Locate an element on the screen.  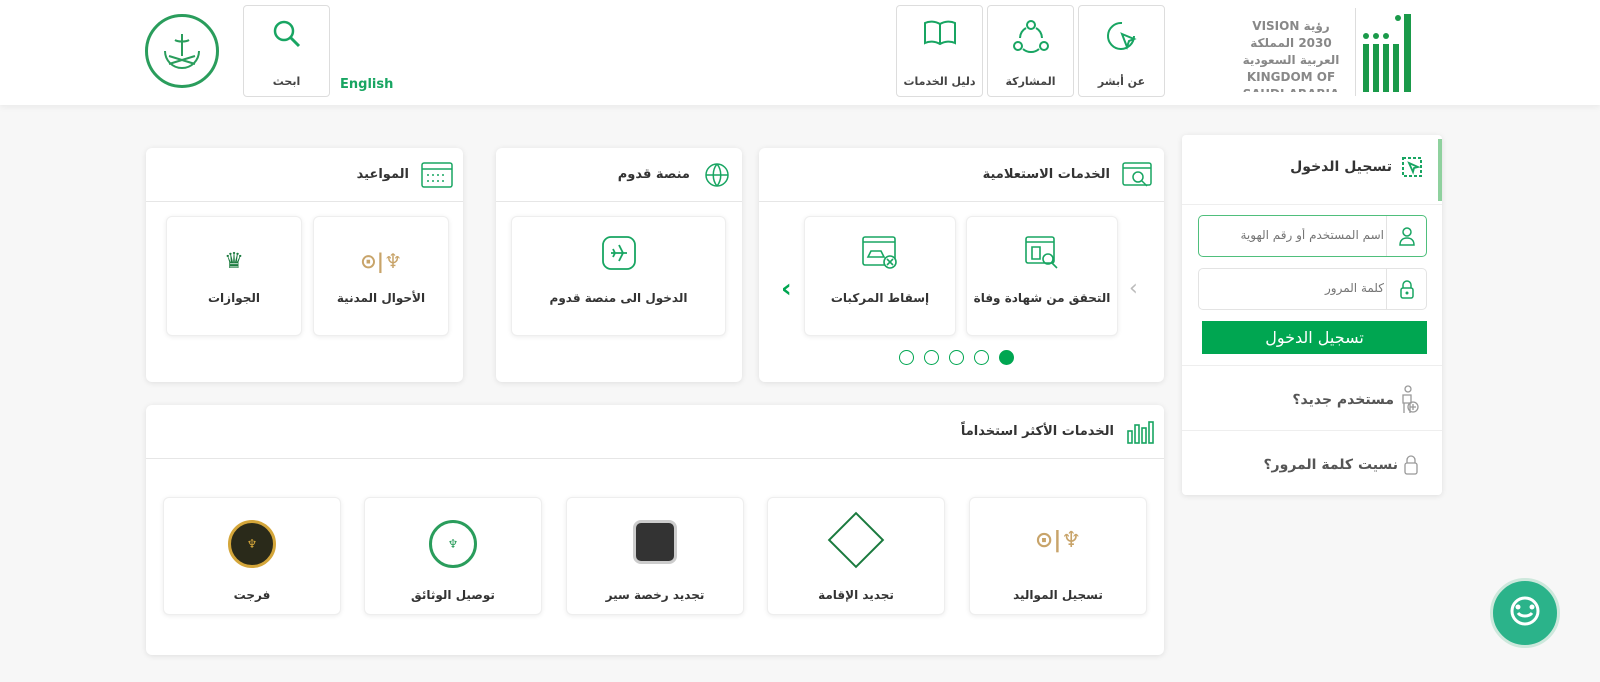
carousel-dot-active is located at coordinates (1006, 357).